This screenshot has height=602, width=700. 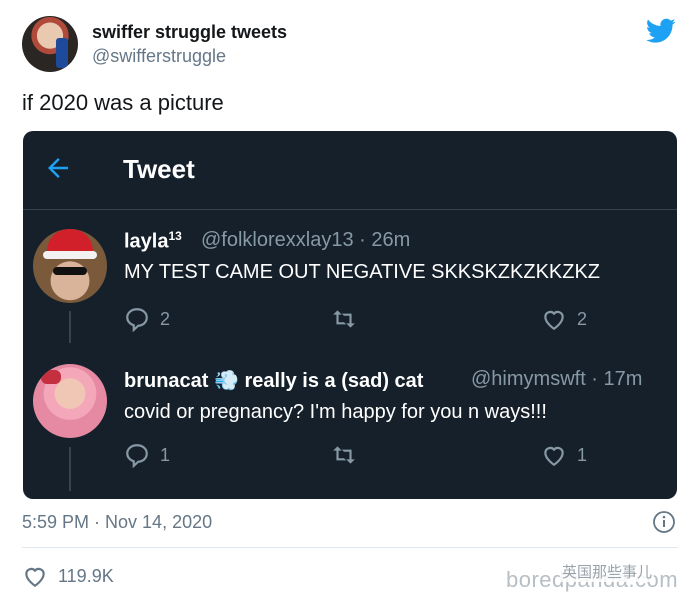 I want to click on reply-meta-brunacat: @himymswft · 17m, so click(x=556, y=379).